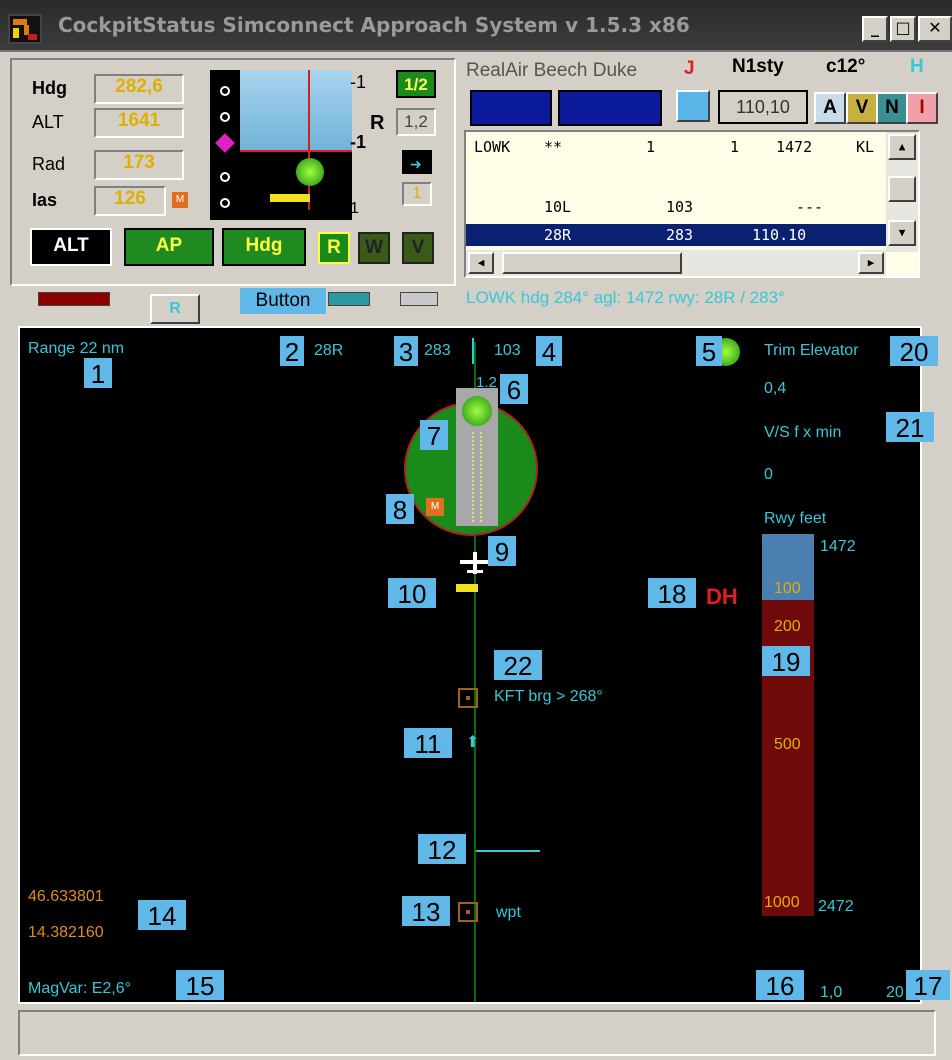  Describe the element at coordinates (763, 107) in the screenshot. I see `frequency-display: 110,10` at that location.